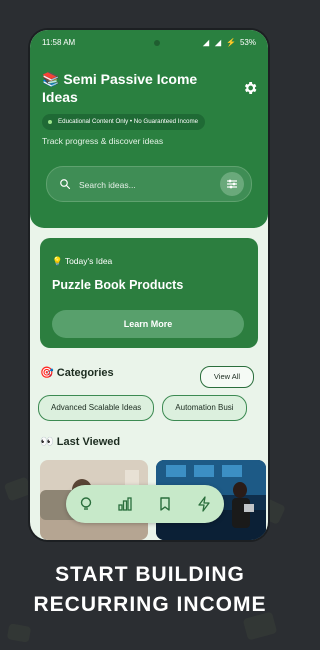  What do you see at coordinates (50, 122) in the screenshot?
I see `status-dot` at bounding box center [50, 122].